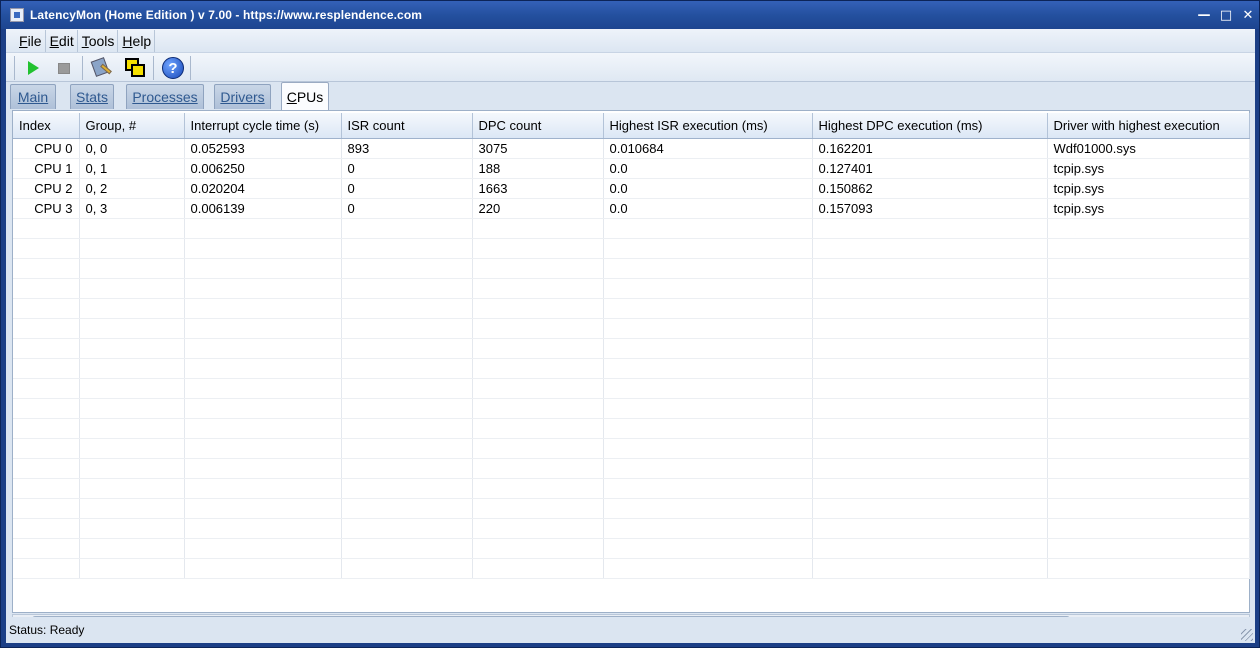 Image resolution: width=1260 pixels, height=648 pixels. I want to click on column-header: ISR count, so click(407, 126).